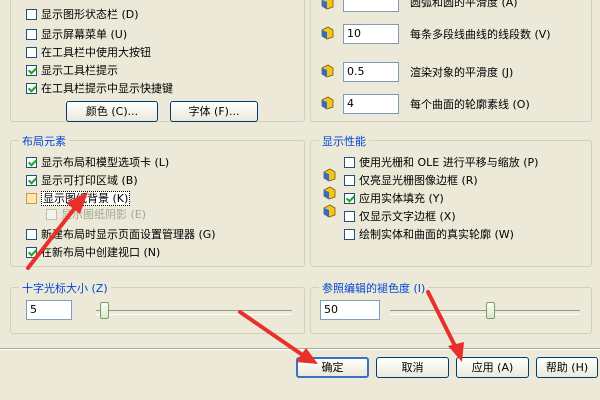 Image resolution: width=600 pixels, height=400 pixels. I want to click on crosshair-title: 十字光标大小 (Z), so click(65, 288).